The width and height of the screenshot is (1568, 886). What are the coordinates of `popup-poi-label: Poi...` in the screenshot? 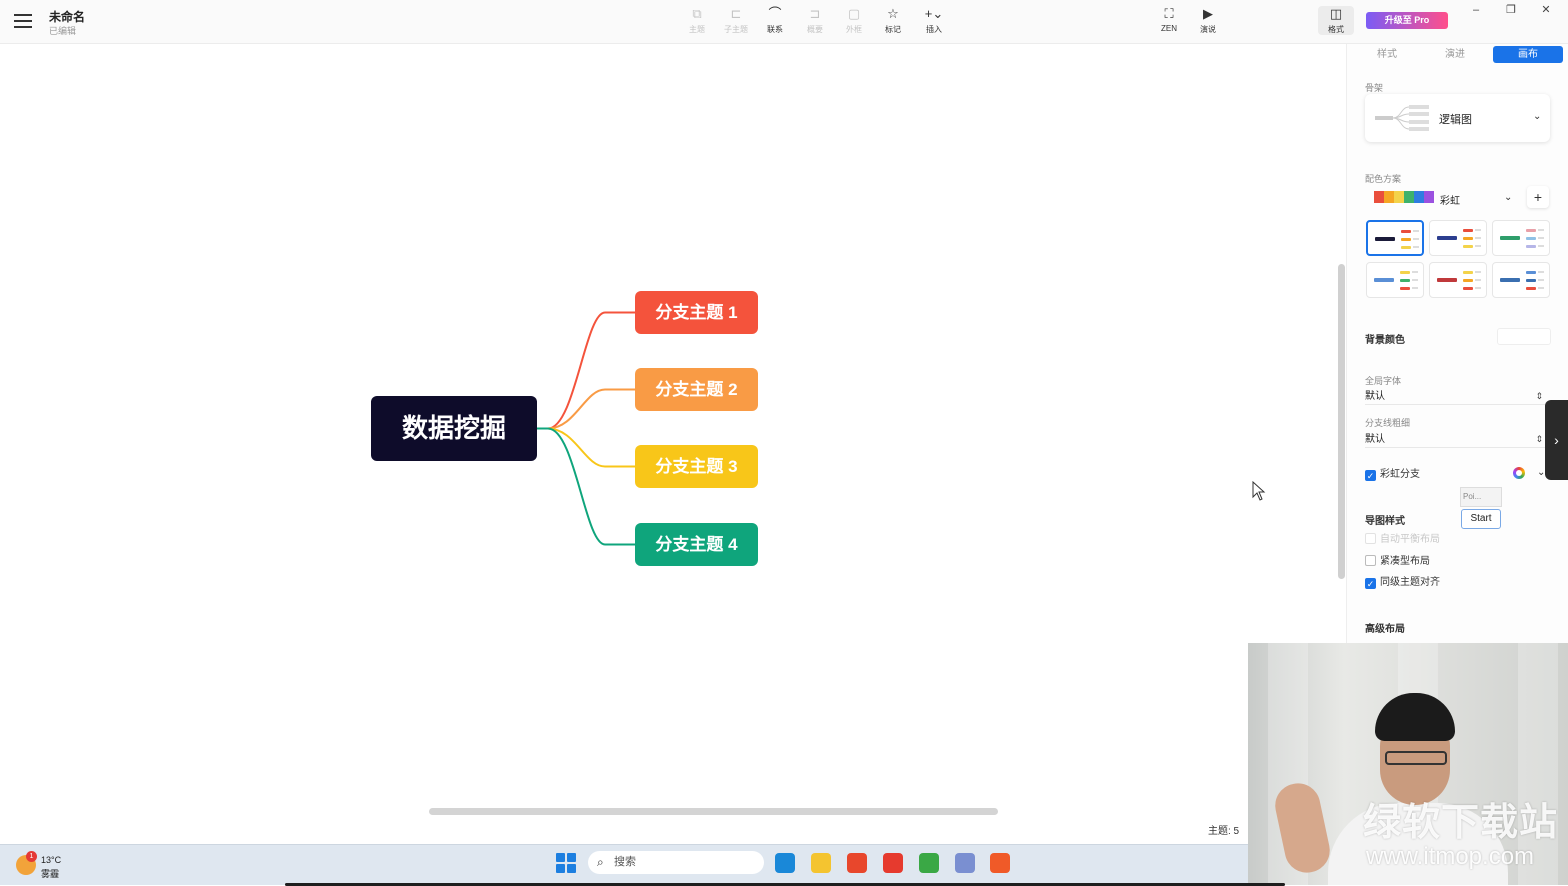 It's located at (1481, 497).